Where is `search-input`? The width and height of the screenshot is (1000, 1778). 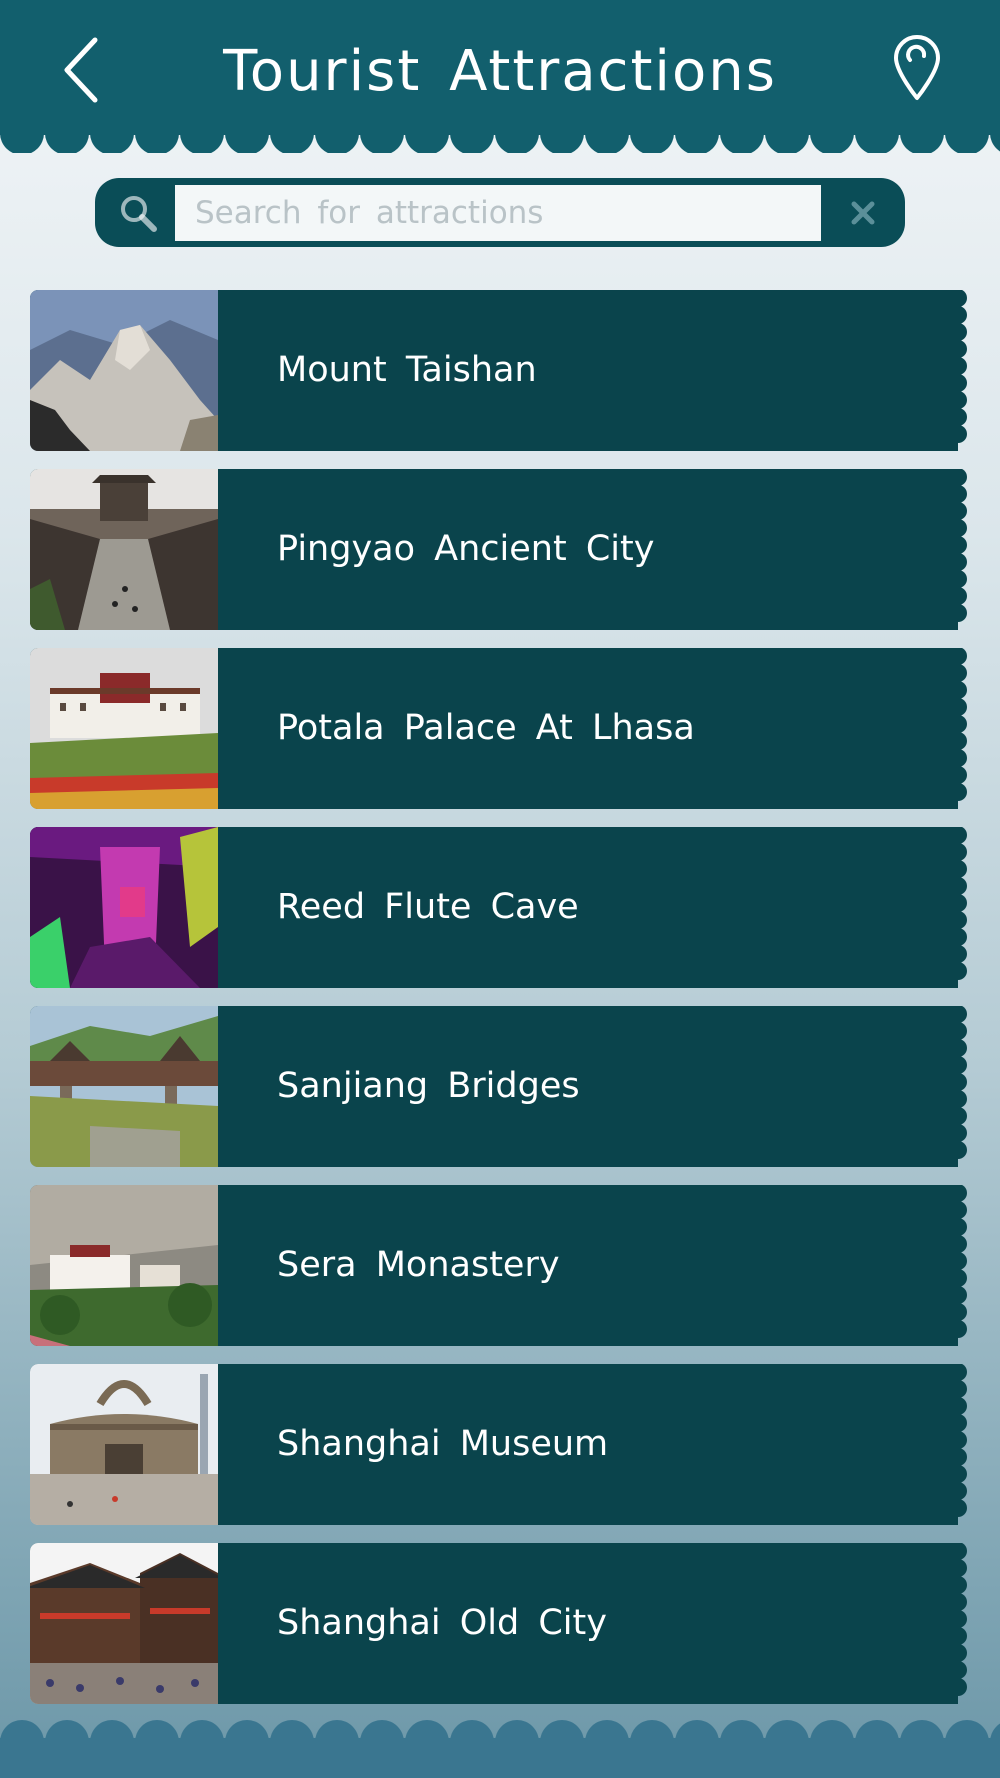
search-input is located at coordinates (498, 213).